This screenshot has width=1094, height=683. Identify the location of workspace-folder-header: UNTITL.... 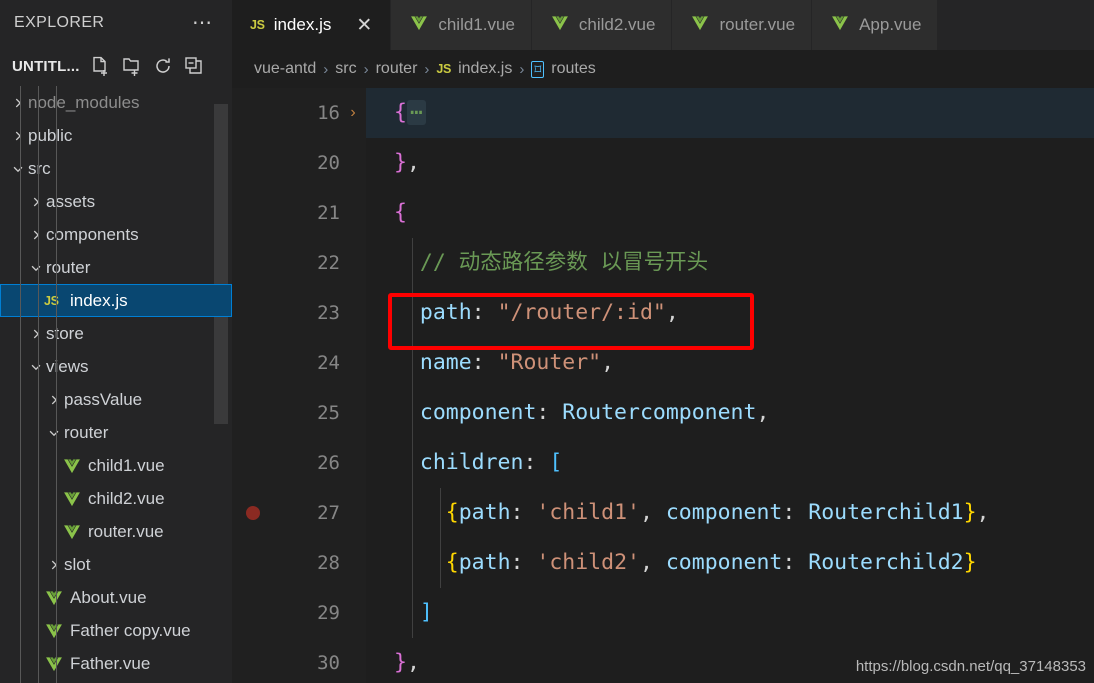
(116, 66).